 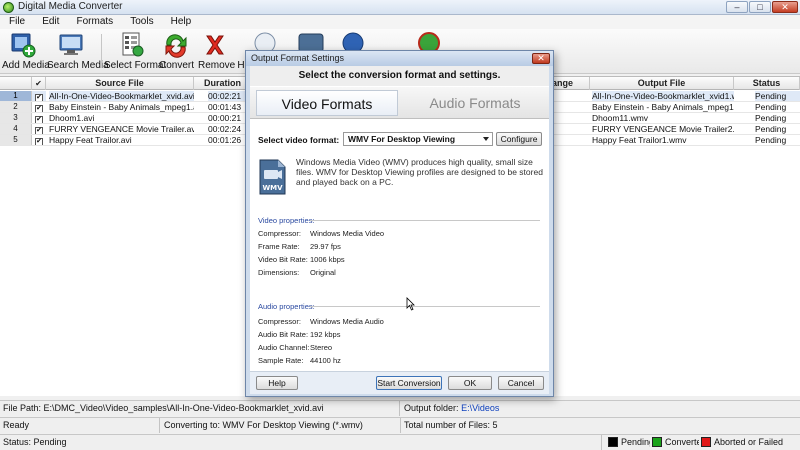 What do you see at coordinates (78, 65) in the screenshot?
I see `search-media-label: Search Media` at bounding box center [78, 65].